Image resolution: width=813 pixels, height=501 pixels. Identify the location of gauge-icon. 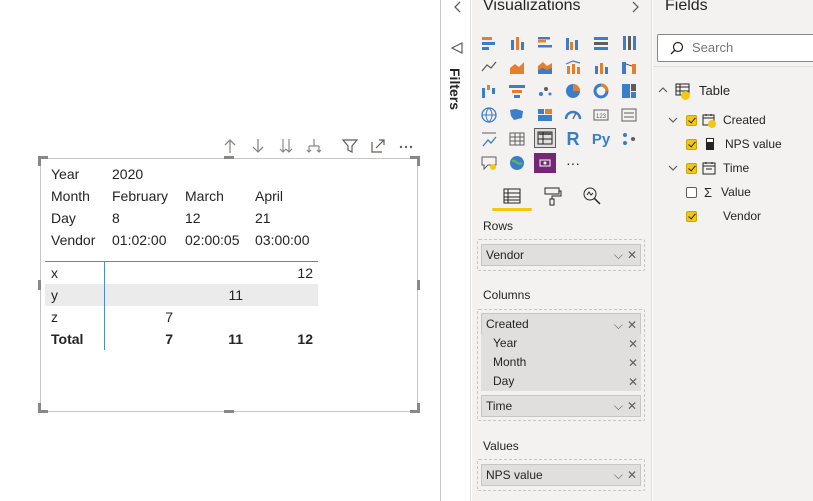
(573, 115).